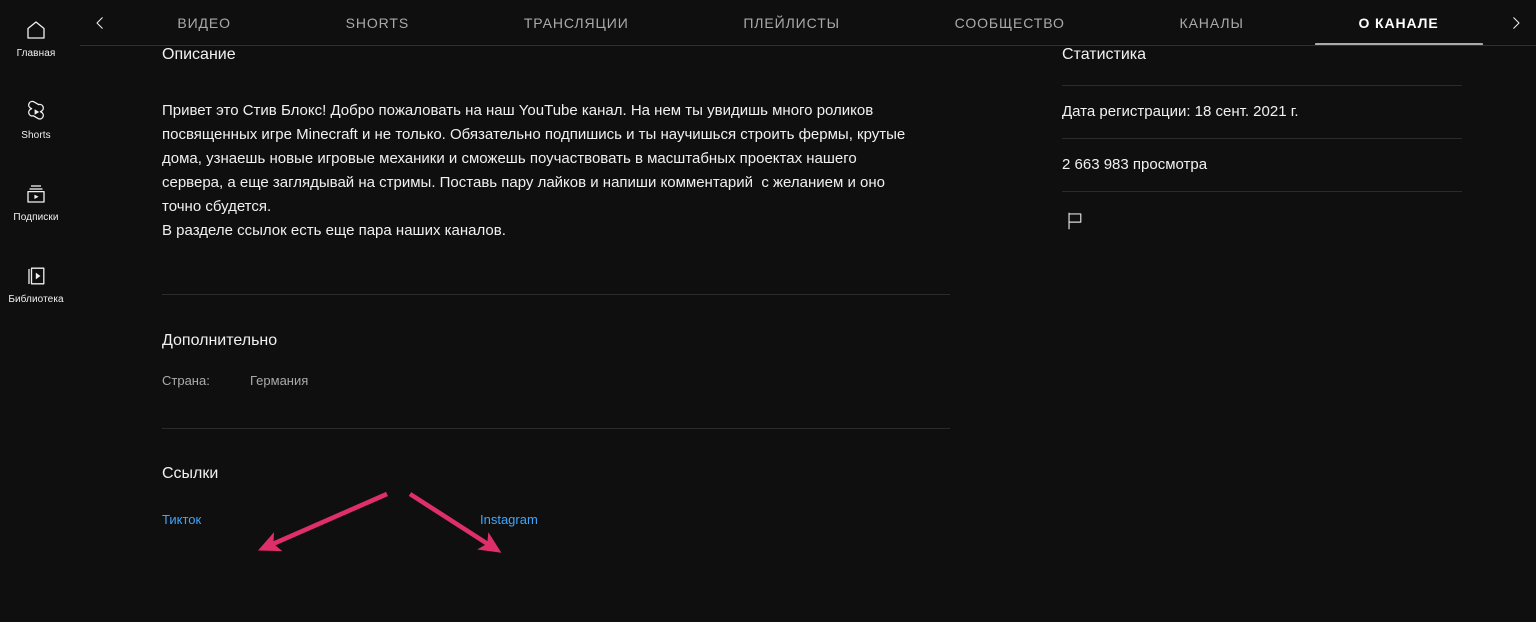  Describe the element at coordinates (556, 428) in the screenshot. I see `divider-after-additional` at that location.